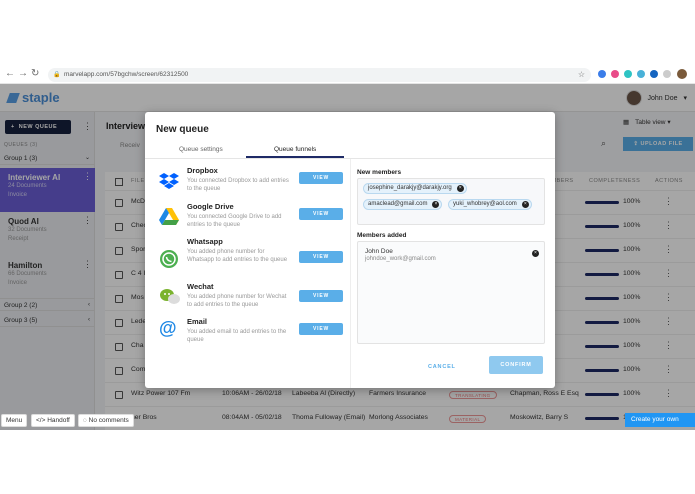 This screenshot has width=695, height=494. I want to click on new-members-label: New members, so click(379, 172).